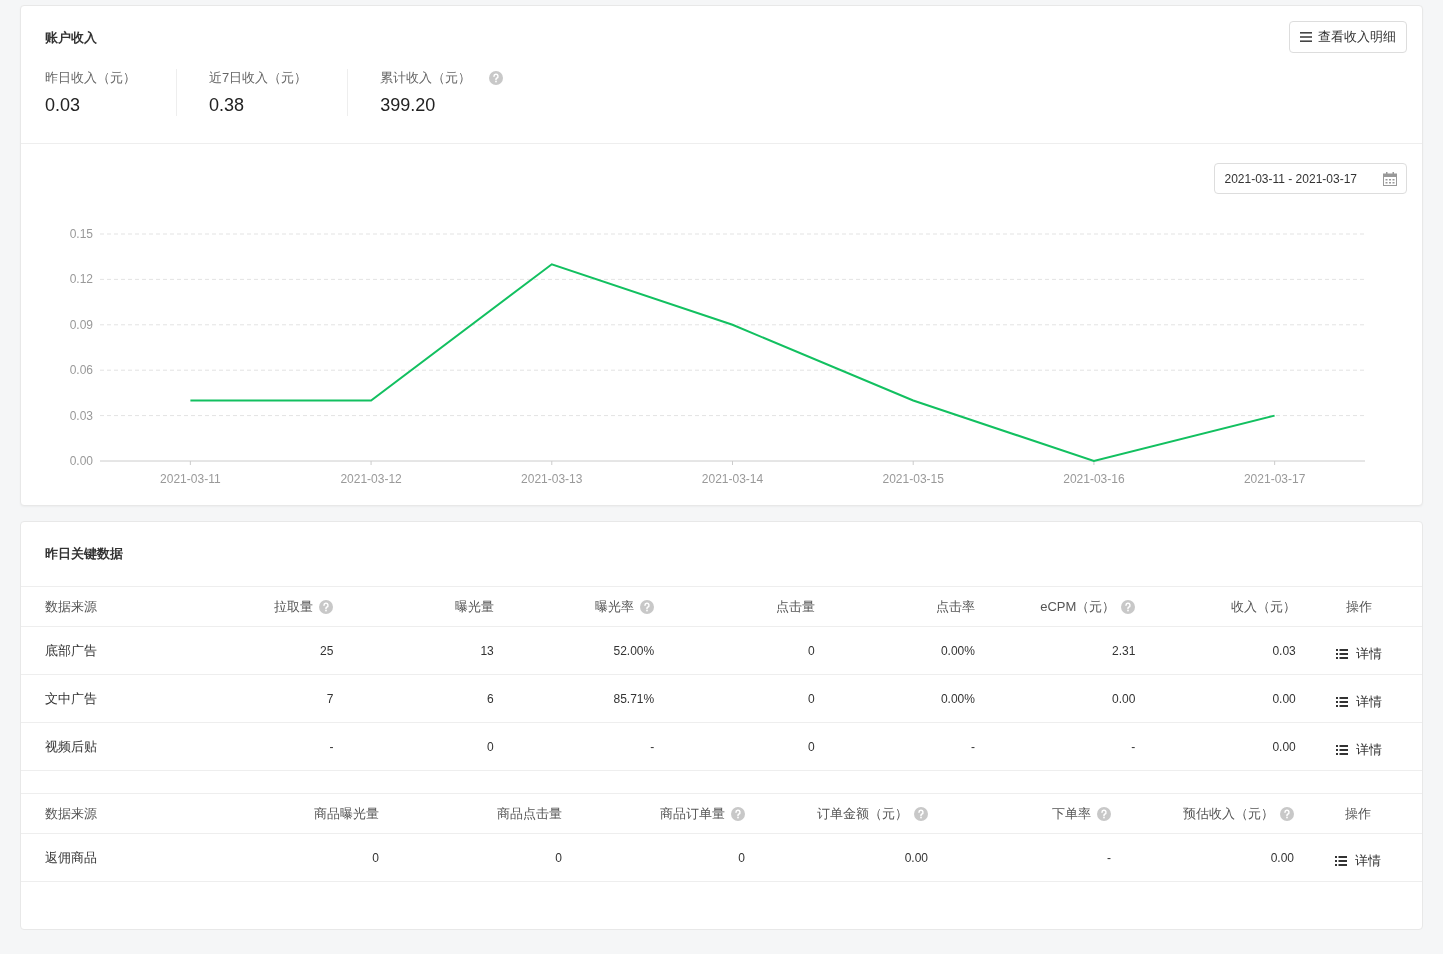 Image resolution: width=1443 pixels, height=954 pixels. What do you see at coordinates (81, 279) in the screenshot?
I see `y-tick-label: 0.12` at bounding box center [81, 279].